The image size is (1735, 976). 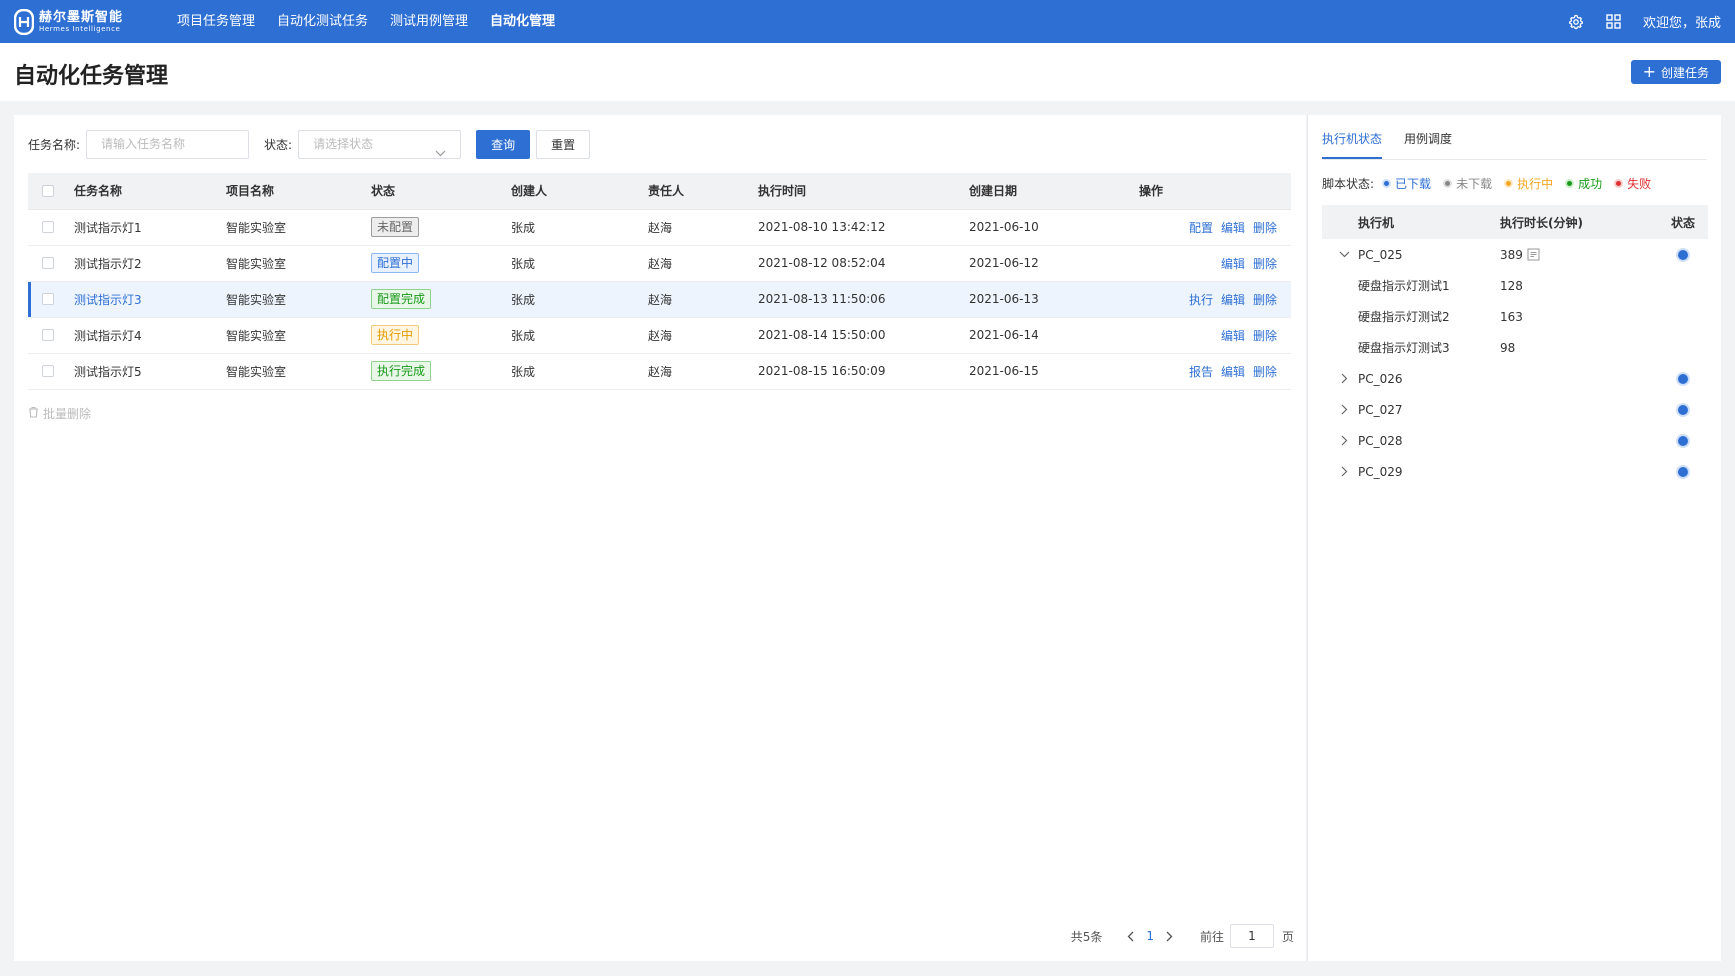 I want to click on executor-child-row: 硬盘指示灯测试2 163, so click(x=1515, y=316).